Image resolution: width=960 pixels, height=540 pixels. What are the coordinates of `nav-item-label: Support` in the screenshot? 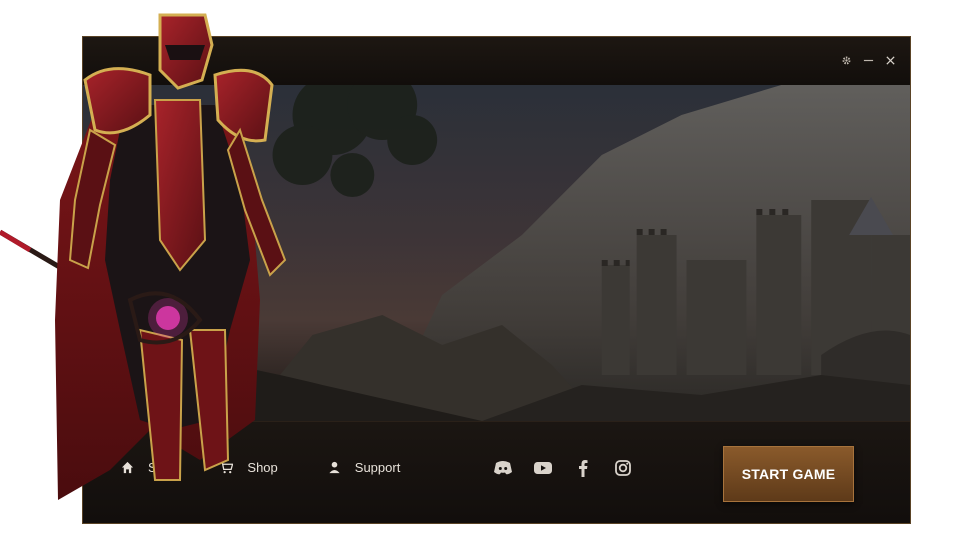 It's located at (377, 467).